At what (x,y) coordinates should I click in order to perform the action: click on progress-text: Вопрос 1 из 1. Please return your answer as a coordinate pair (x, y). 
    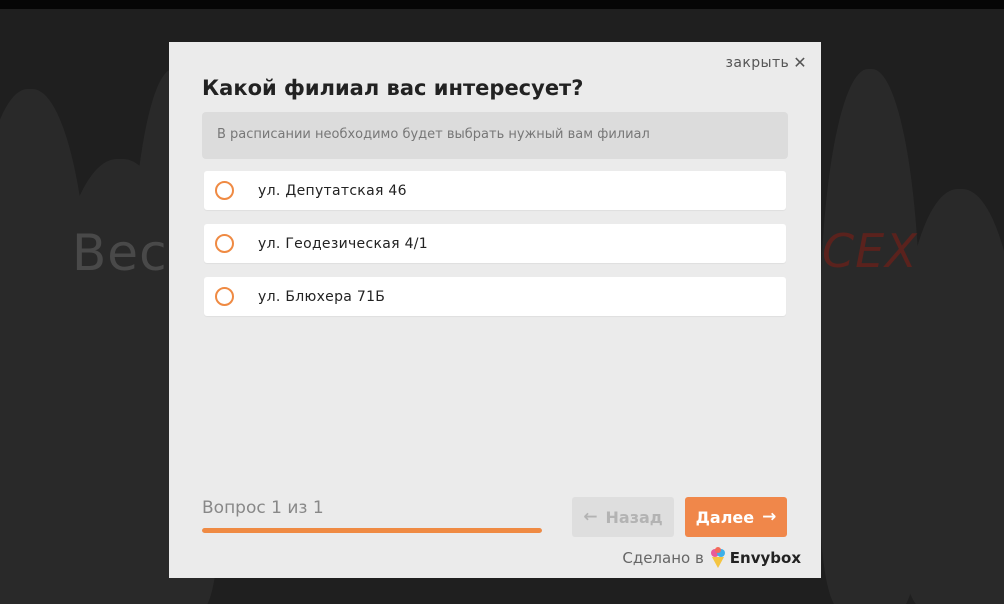
    Looking at the image, I should click on (263, 508).